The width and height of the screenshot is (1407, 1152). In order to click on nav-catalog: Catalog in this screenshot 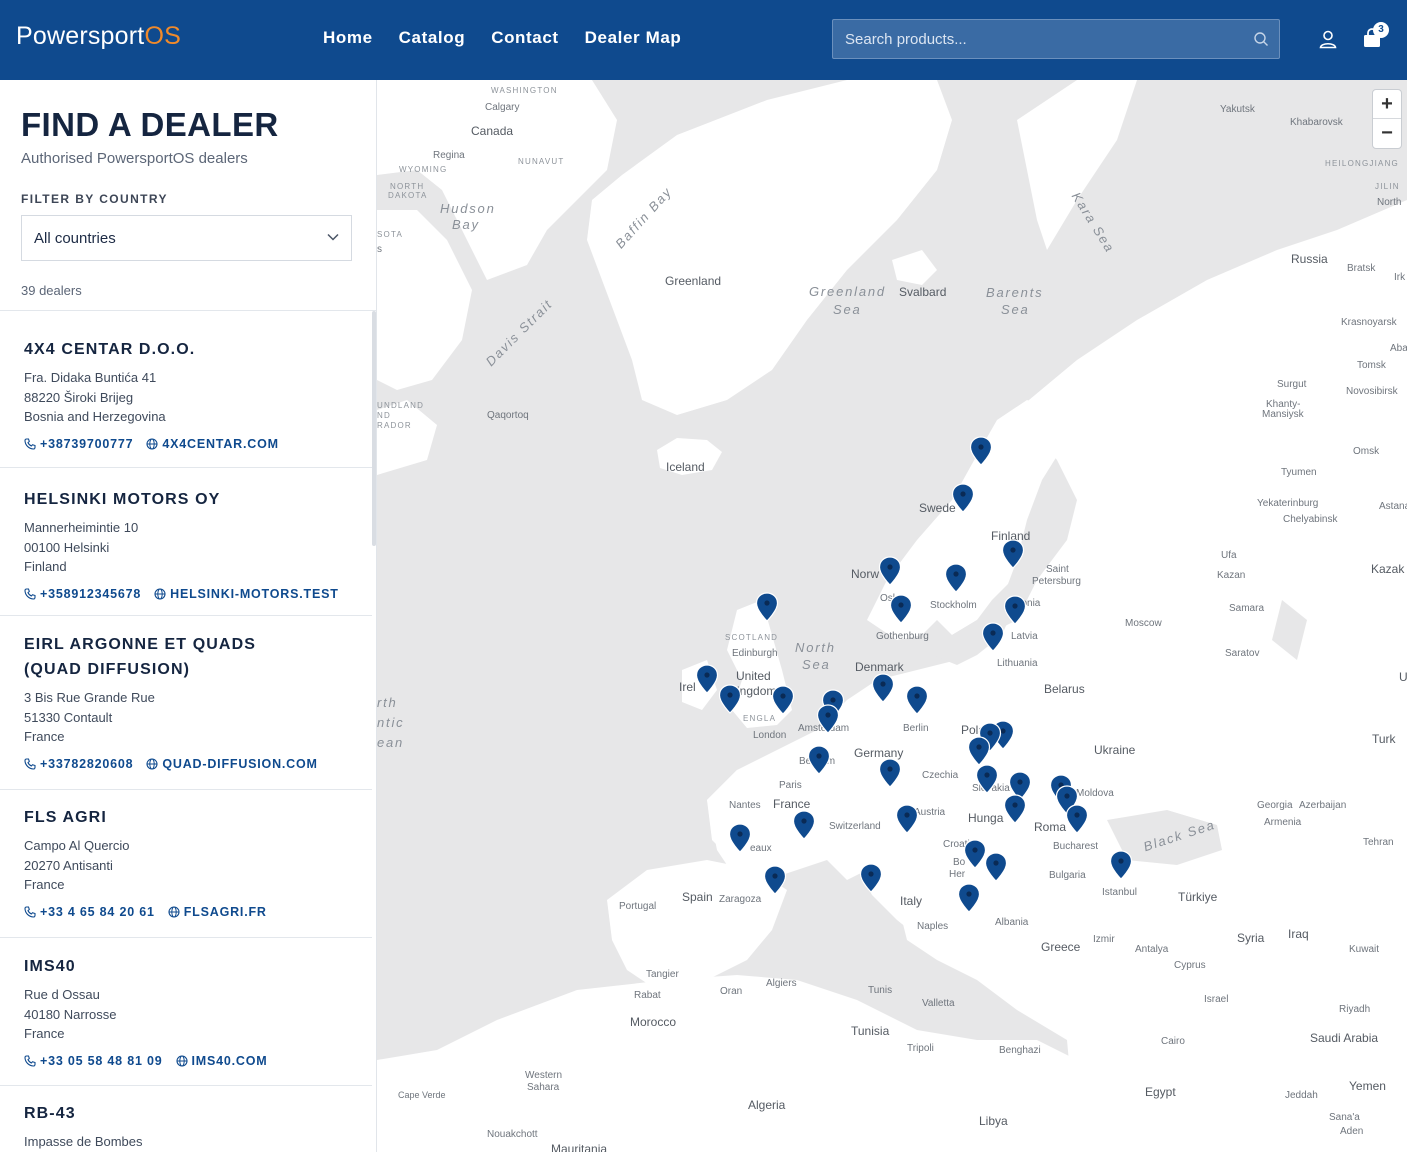, I will do `click(432, 38)`.